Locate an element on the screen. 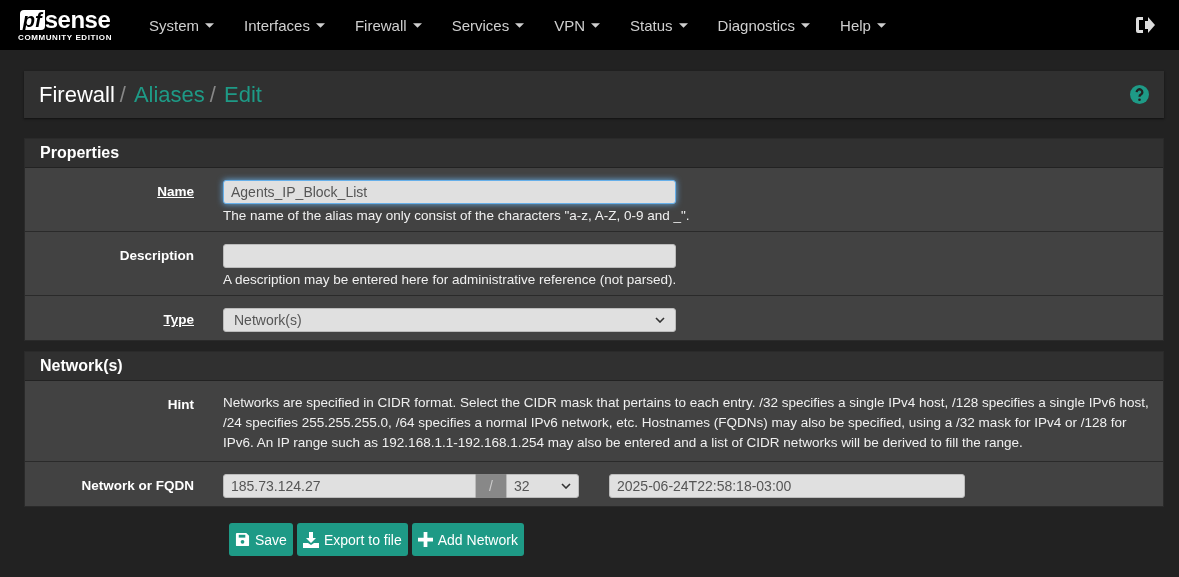 The height and width of the screenshot is (577, 1179). field-label: Network or FQDN is located at coordinates (137, 485).